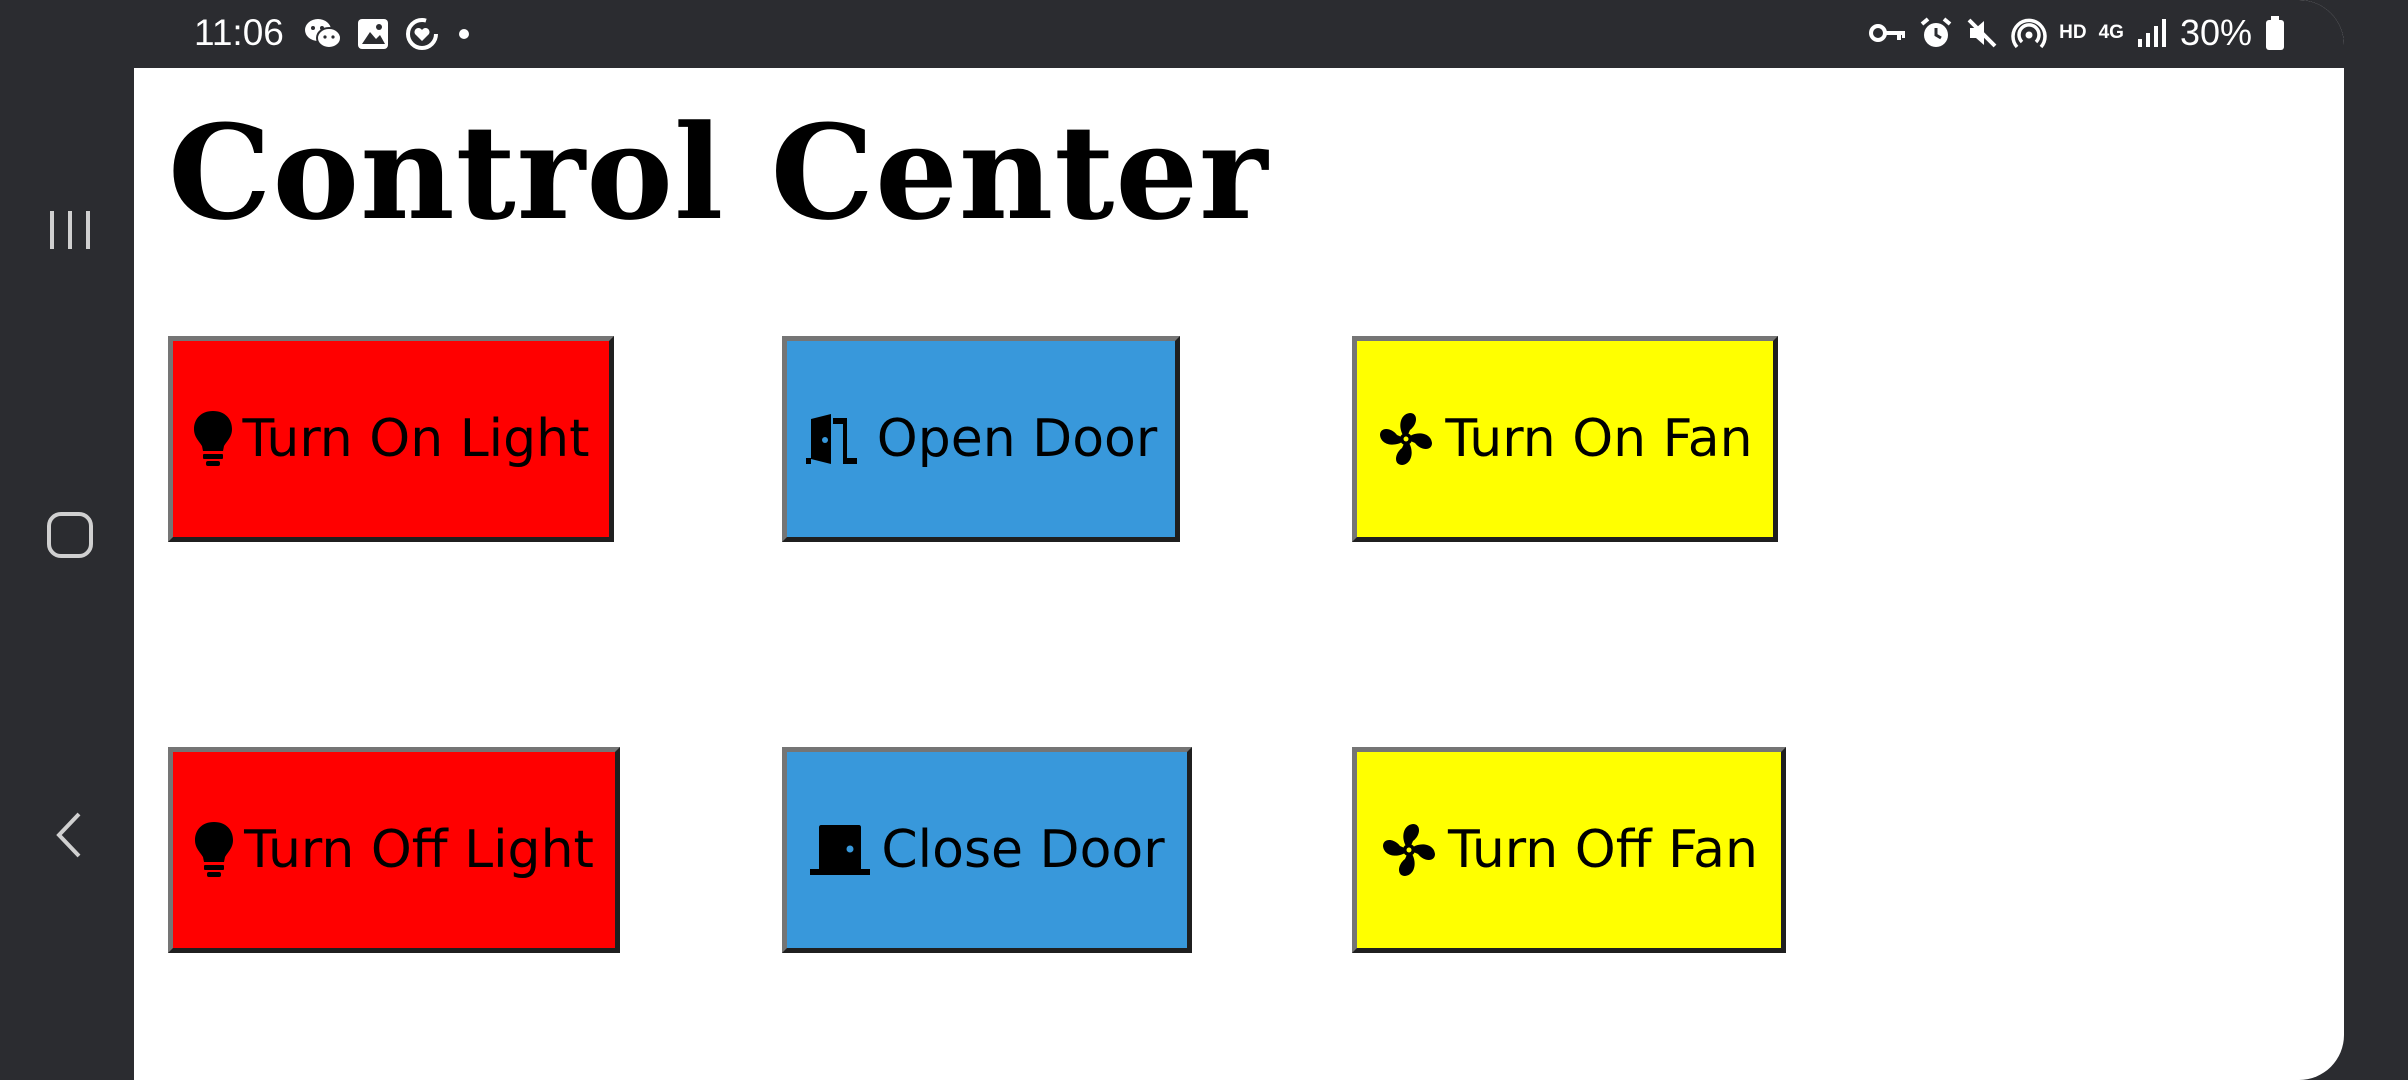 Image resolution: width=2408 pixels, height=1080 pixels. What do you see at coordinates (1887, 33) in the screenshot?
I see `vpn-key-icon` at bounding box center [1887, 33].